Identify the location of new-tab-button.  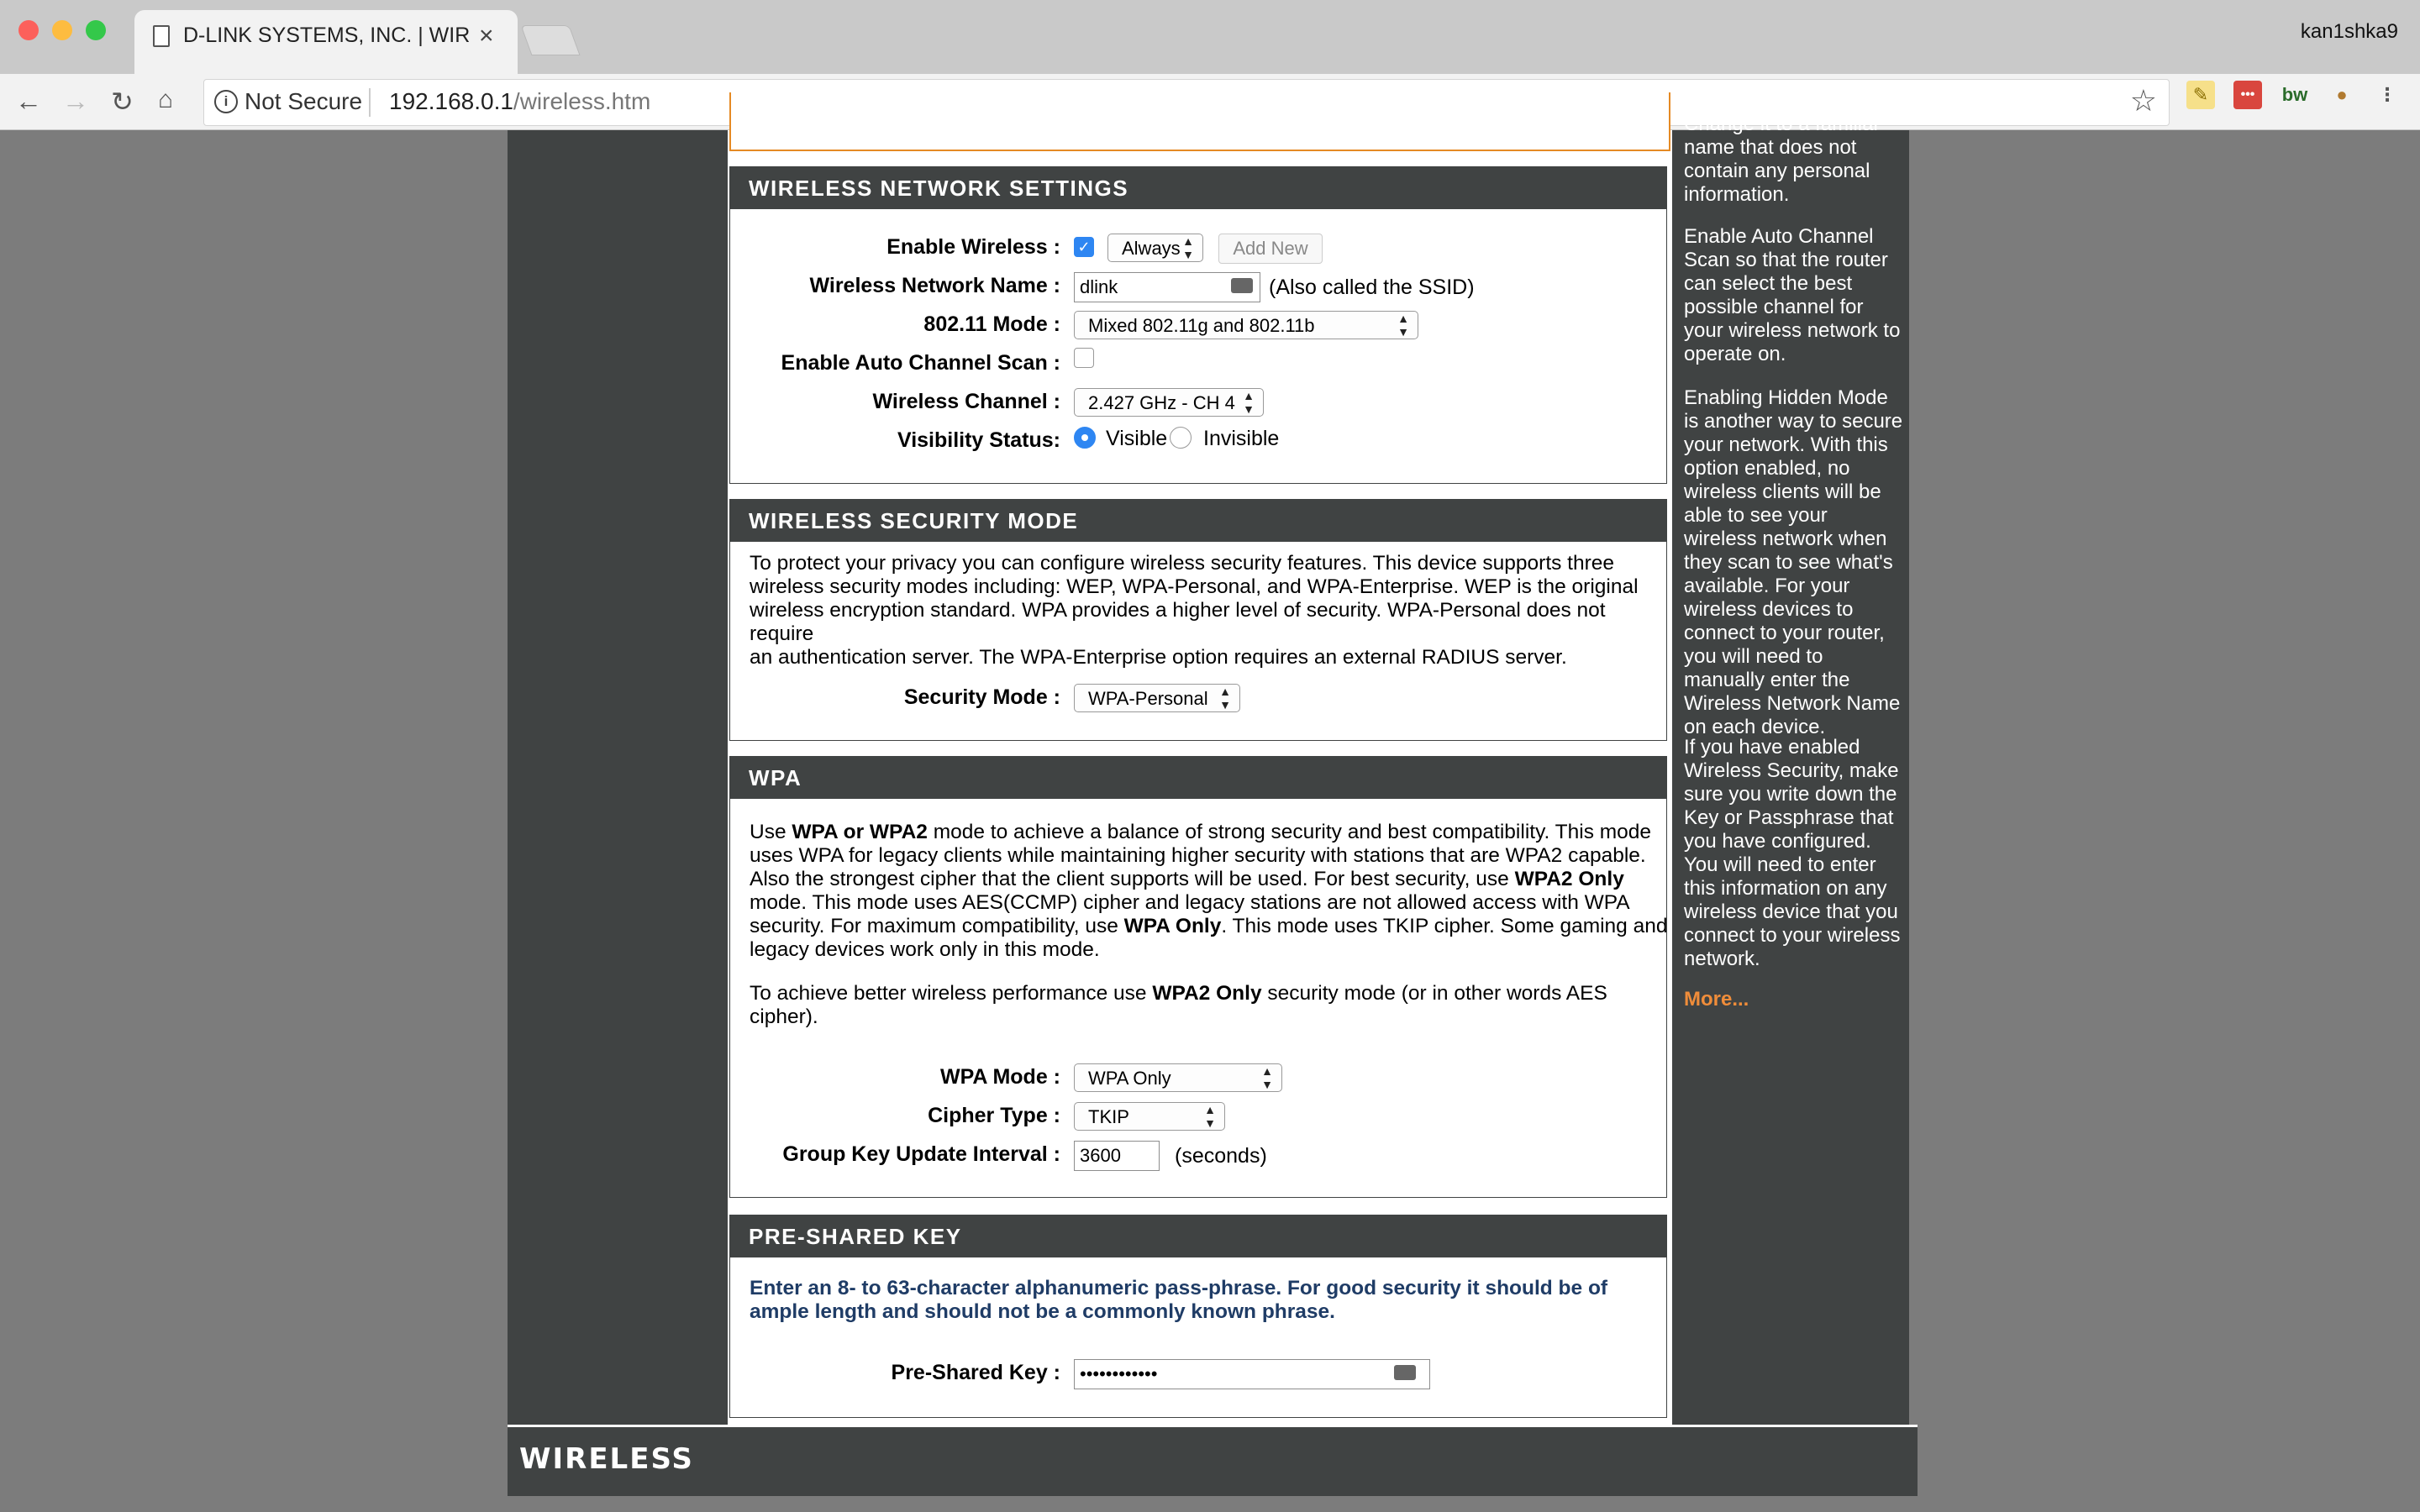
(551, 40).